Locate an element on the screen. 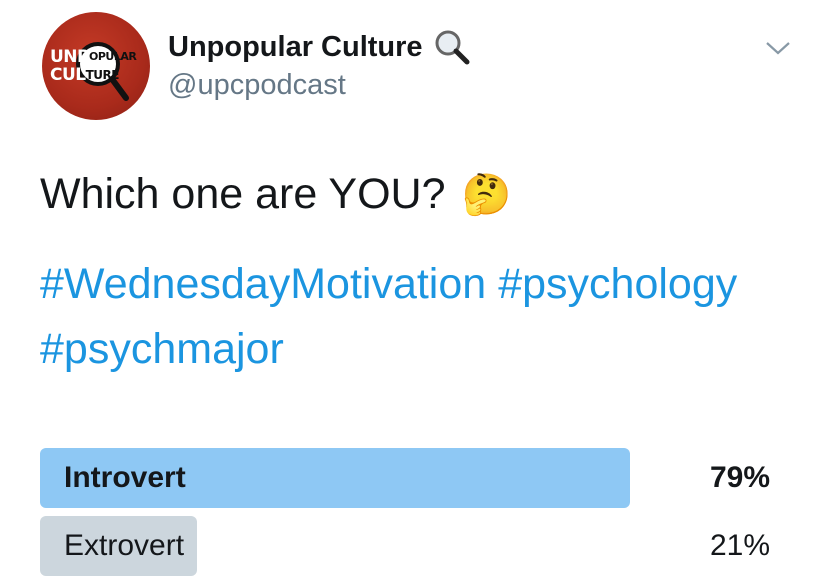 Image resolution: width=828 pixels, height=588 pixels. tweet-body: Which one are YOU? is located at coordinates (243, 194).